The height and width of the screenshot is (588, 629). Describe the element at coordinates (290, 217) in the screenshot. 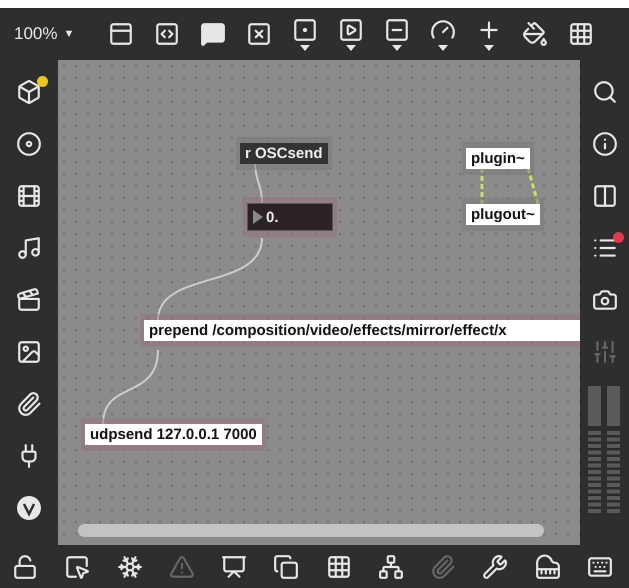

I see `number-box: 0.` at that location.